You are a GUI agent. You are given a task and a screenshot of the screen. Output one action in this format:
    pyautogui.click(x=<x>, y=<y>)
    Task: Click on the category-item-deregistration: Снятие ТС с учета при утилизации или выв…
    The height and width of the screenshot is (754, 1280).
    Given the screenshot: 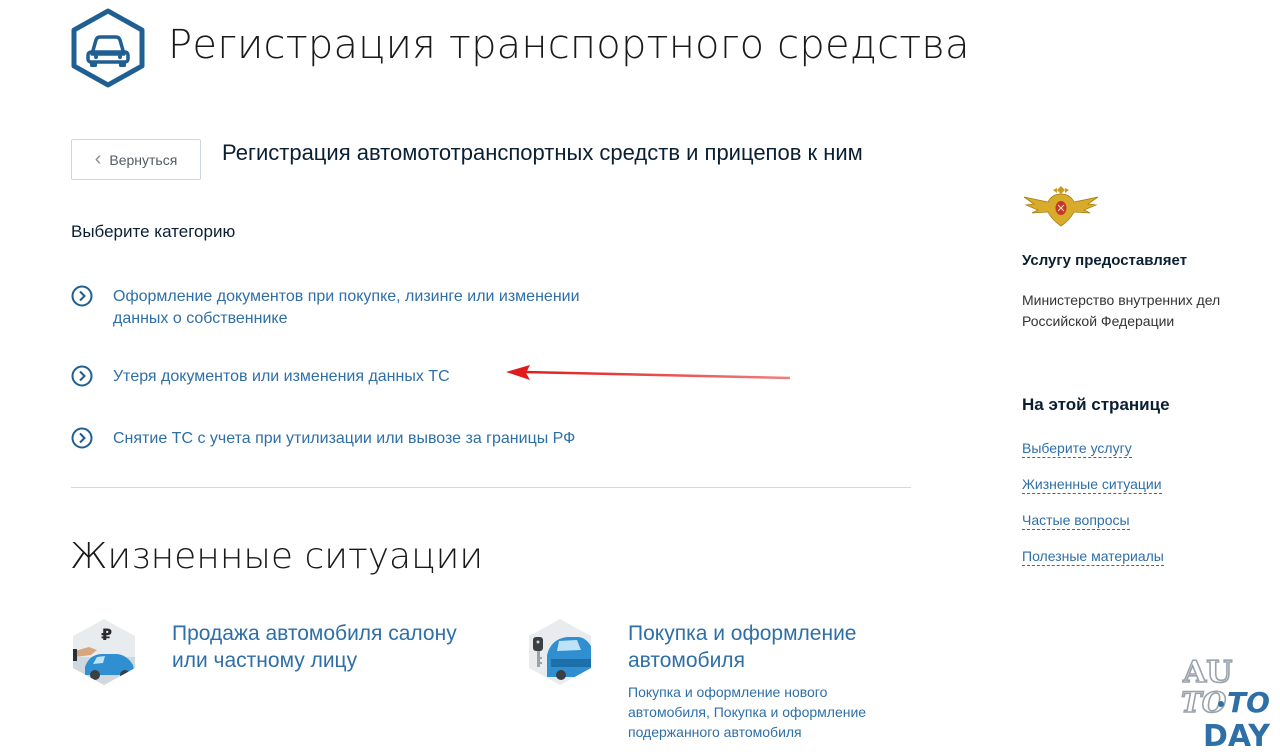 What is the action you would take?
    pyautogui.click(x=323, y=438)
    